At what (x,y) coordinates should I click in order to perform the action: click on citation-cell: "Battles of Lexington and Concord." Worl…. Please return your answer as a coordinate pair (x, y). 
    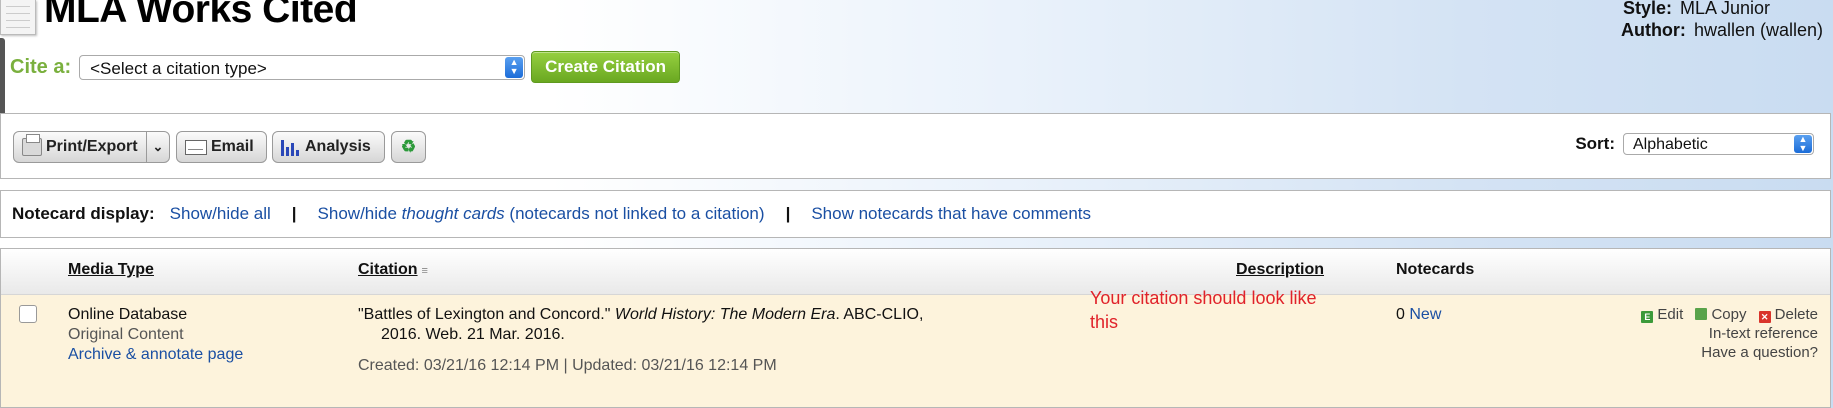
    Looking at the image, I should click on (658, 340).